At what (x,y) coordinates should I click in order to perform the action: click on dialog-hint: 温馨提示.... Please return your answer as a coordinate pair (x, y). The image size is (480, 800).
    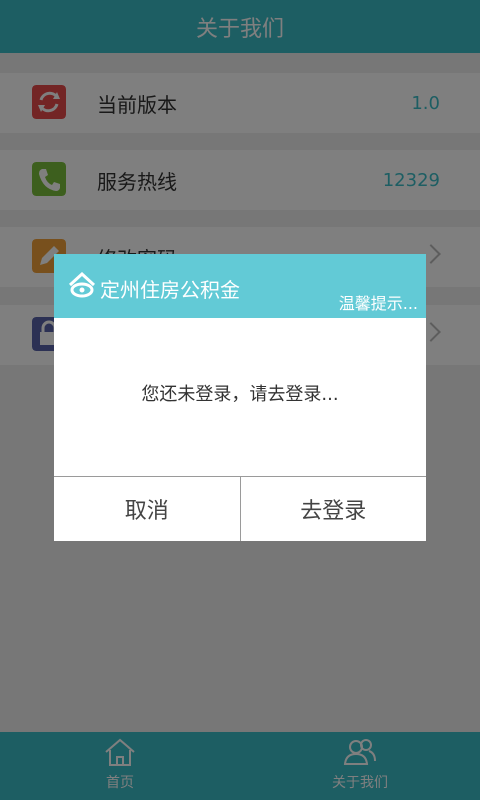
    Looking at the image, I should click on (378, 303).